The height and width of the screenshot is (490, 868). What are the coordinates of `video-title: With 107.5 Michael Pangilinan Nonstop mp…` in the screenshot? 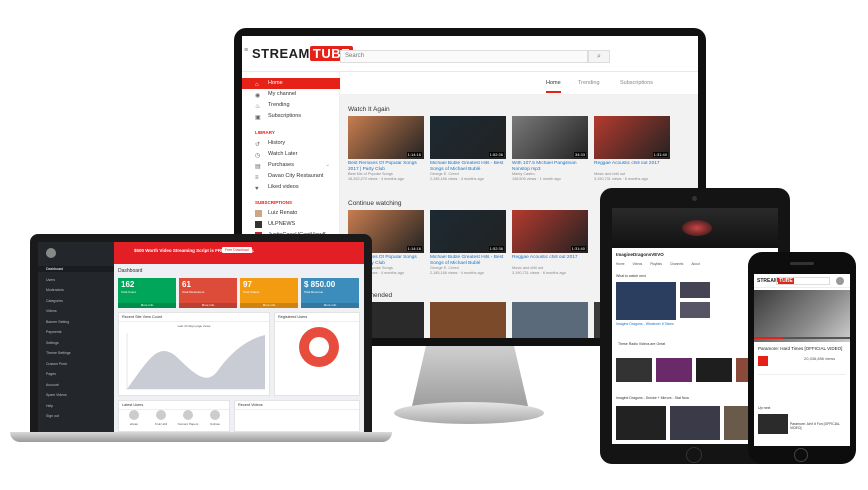 It's located at (550, 166).